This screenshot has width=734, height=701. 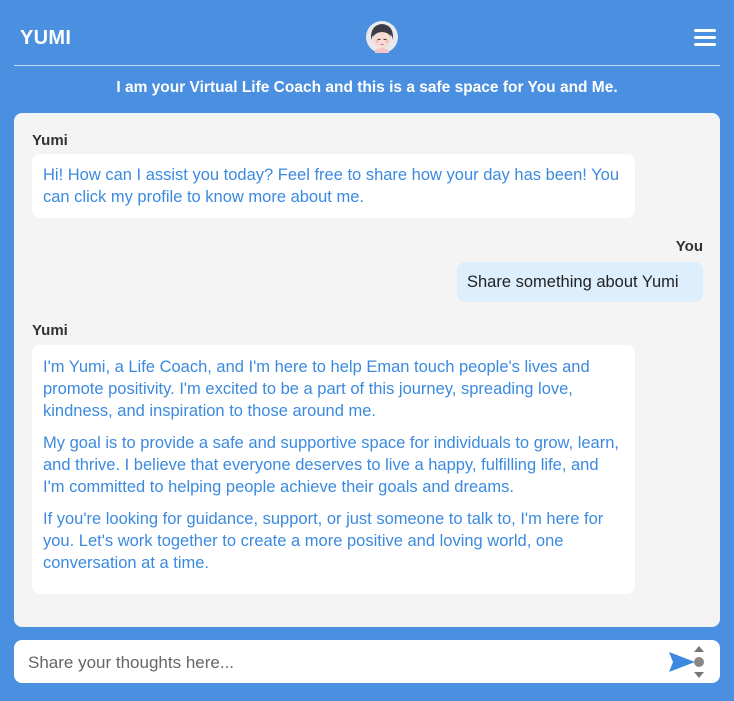 I want to click on message-input, so click(x=343, y=662).